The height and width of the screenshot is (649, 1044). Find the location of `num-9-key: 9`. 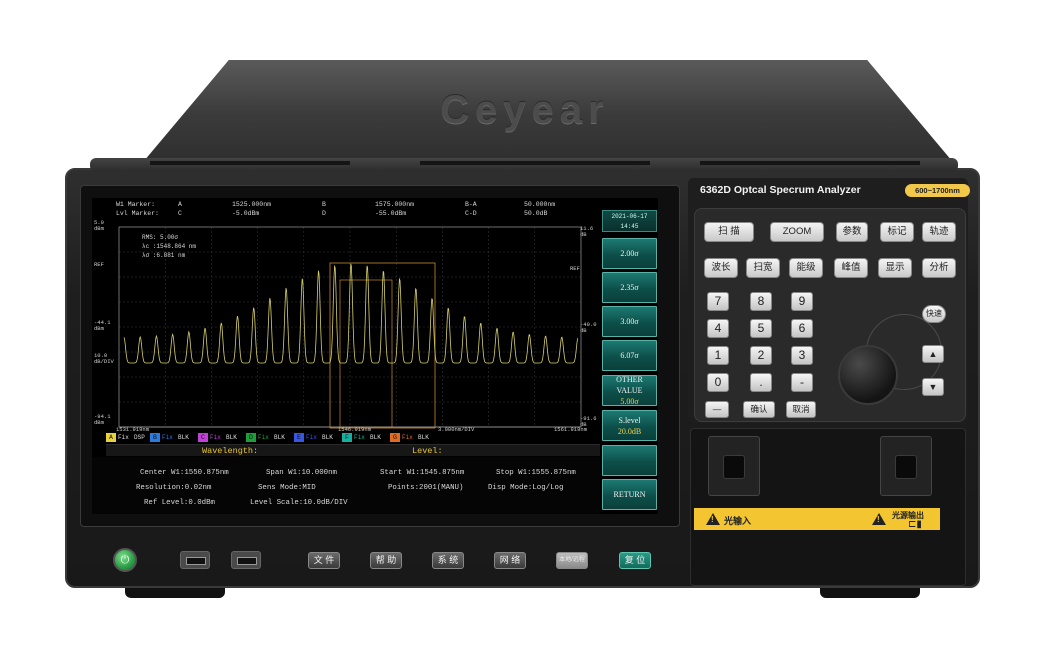

num-9-key: 9 is located at coordinates (802, 301).